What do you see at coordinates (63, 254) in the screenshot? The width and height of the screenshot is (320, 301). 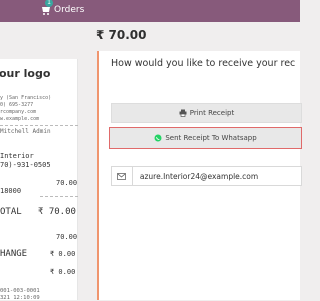 I see `change-value: ₹ 0.00` at bounding box center [63, 254].